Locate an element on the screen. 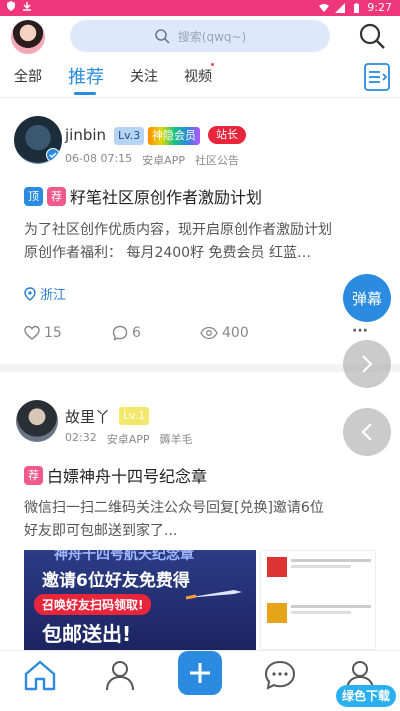 This screenshot has width=400, height=711. post-image is located at coordinates (318, 600).